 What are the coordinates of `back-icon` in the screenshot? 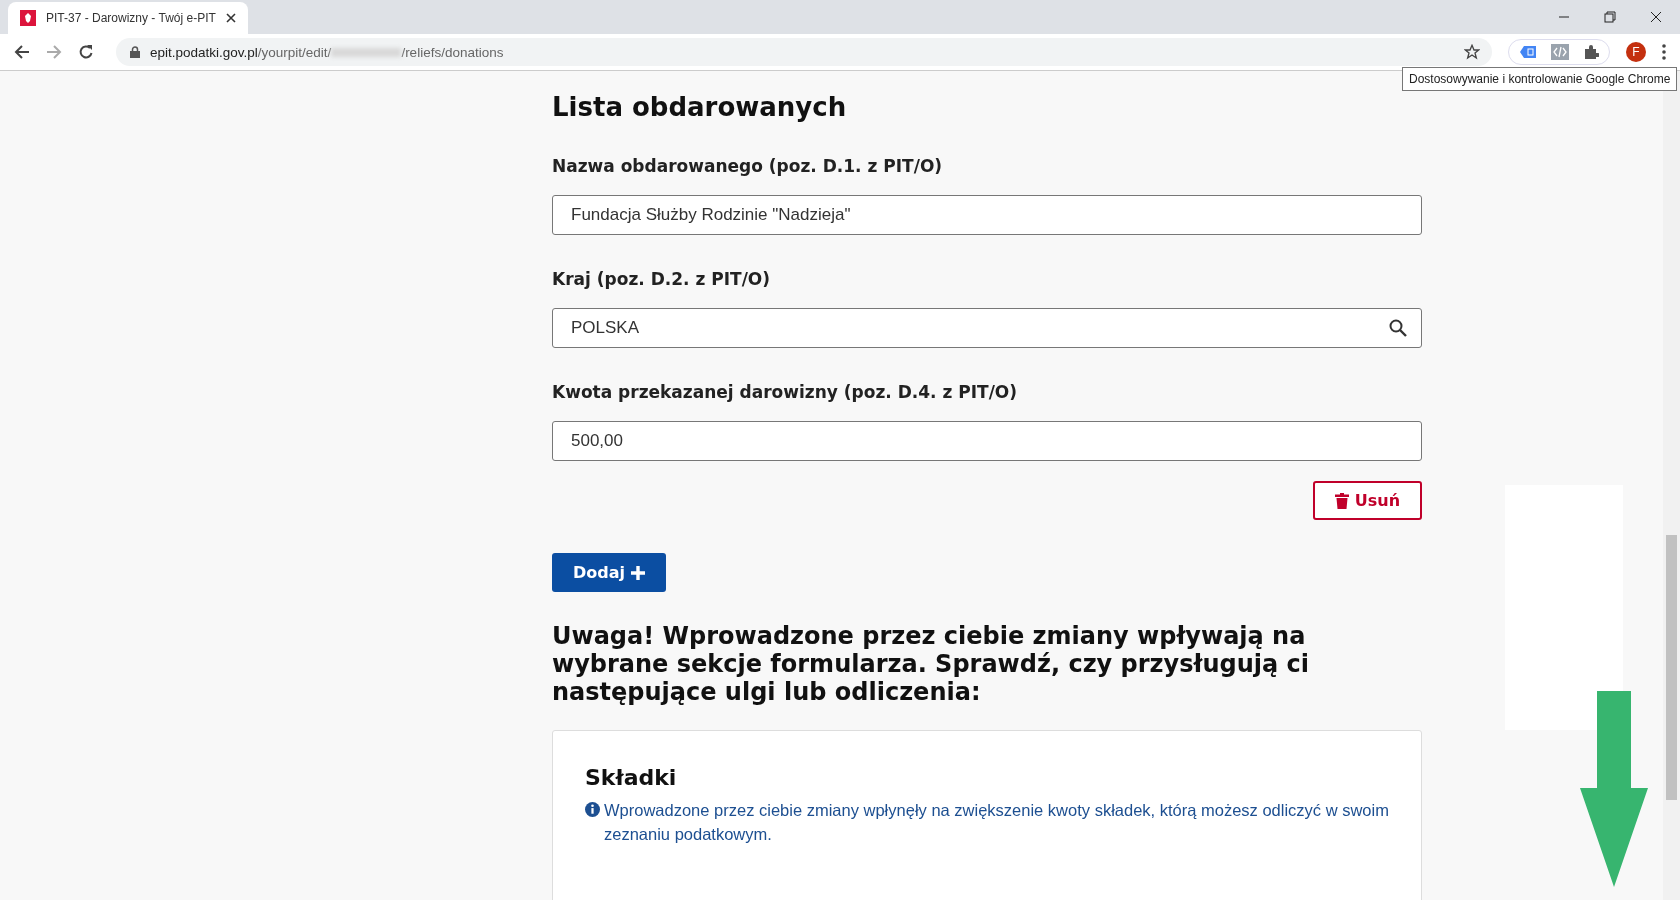 It's located at (22, 52).